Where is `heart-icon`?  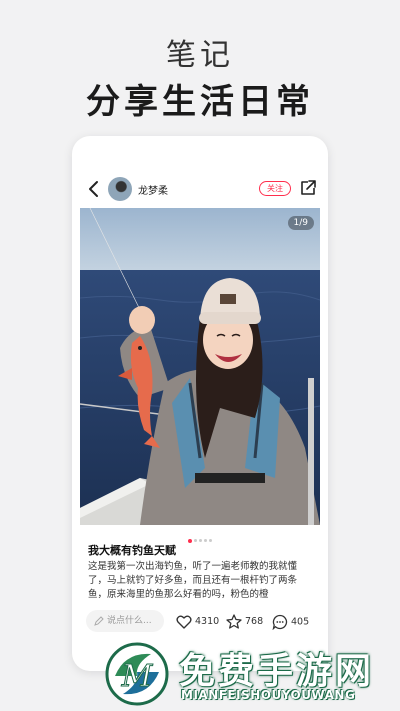 heart-icon is located at coordinates (184, 622).